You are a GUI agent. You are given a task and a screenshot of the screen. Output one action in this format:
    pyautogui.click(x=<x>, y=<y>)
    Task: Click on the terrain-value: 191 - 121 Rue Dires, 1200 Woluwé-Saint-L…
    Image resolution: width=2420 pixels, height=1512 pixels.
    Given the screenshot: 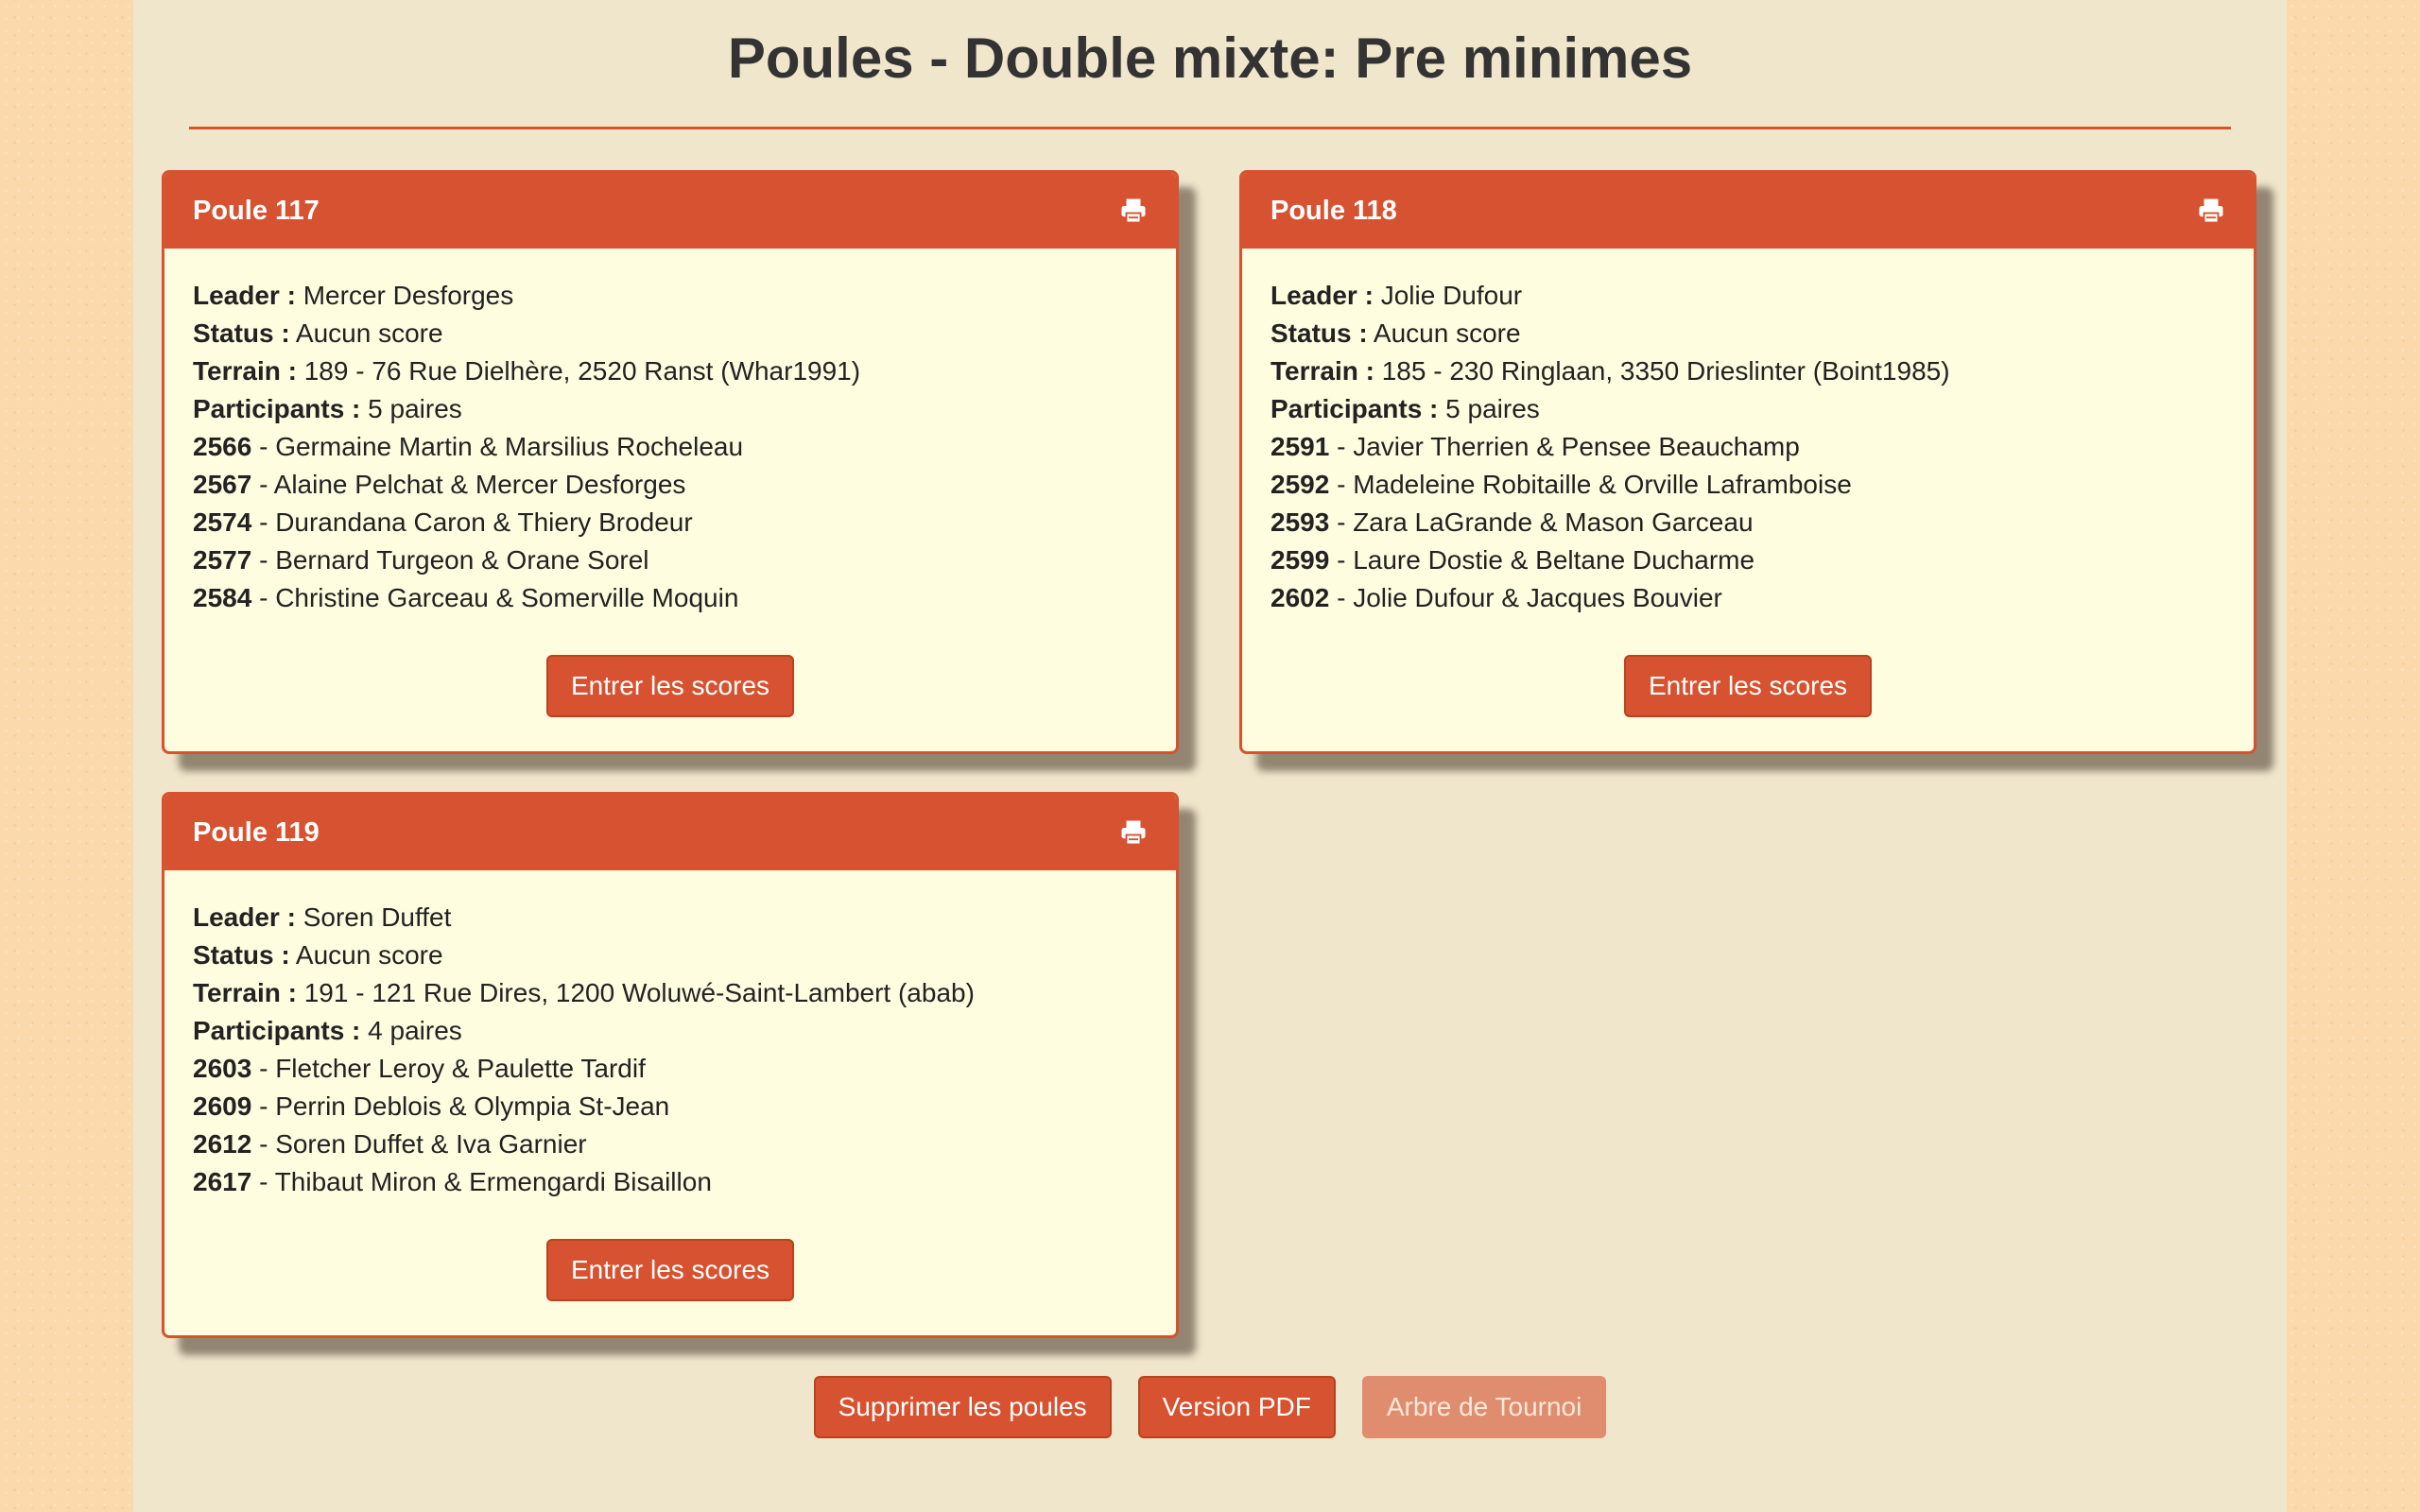 What is the action you would take?
    pyautogui.click(x=639, y=992)
    